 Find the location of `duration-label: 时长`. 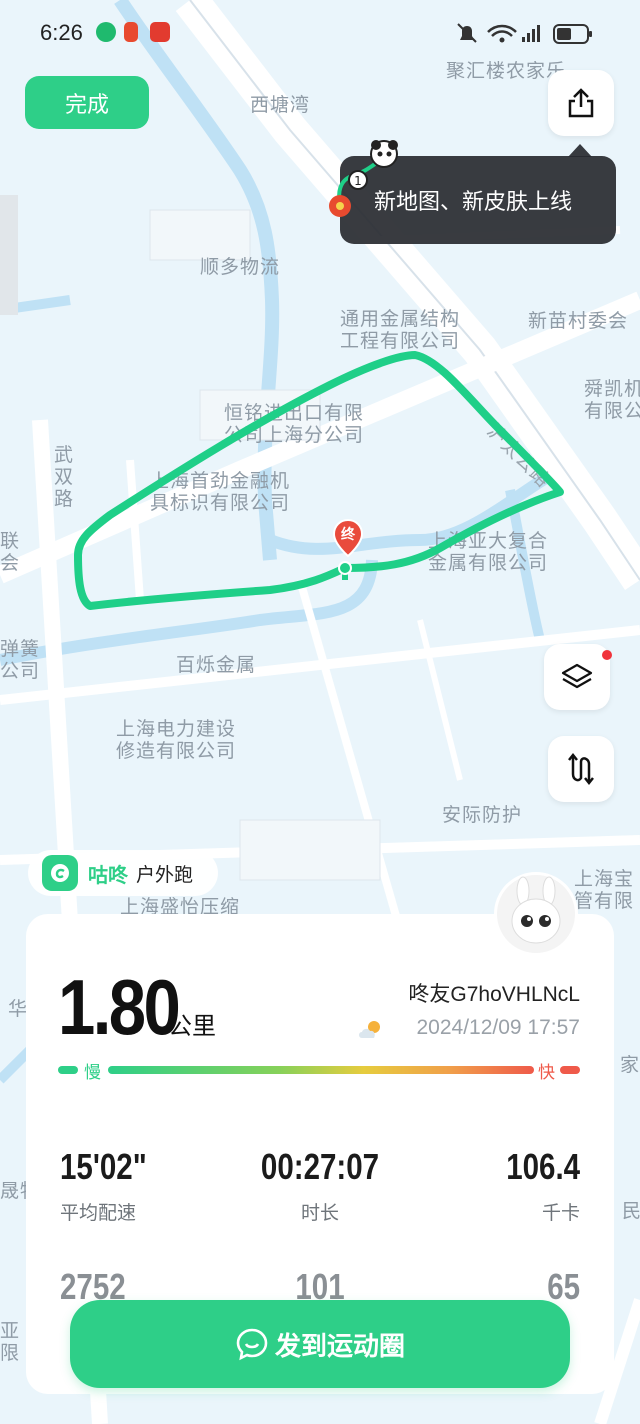

duration-label: 时长 is located at coordinates (319, 1213).